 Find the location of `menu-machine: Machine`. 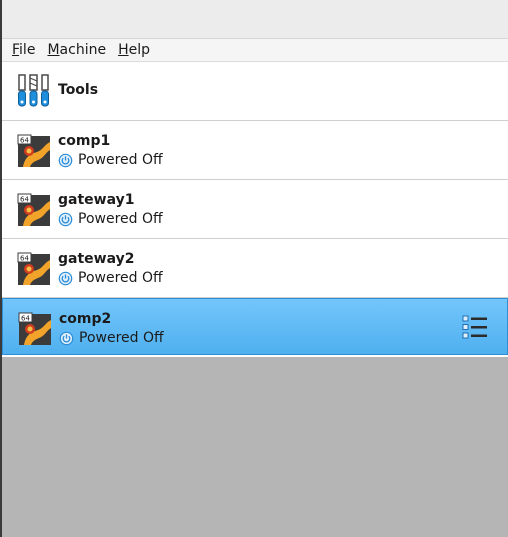

menu-machine: Machine is located at coordinates (77, 50).